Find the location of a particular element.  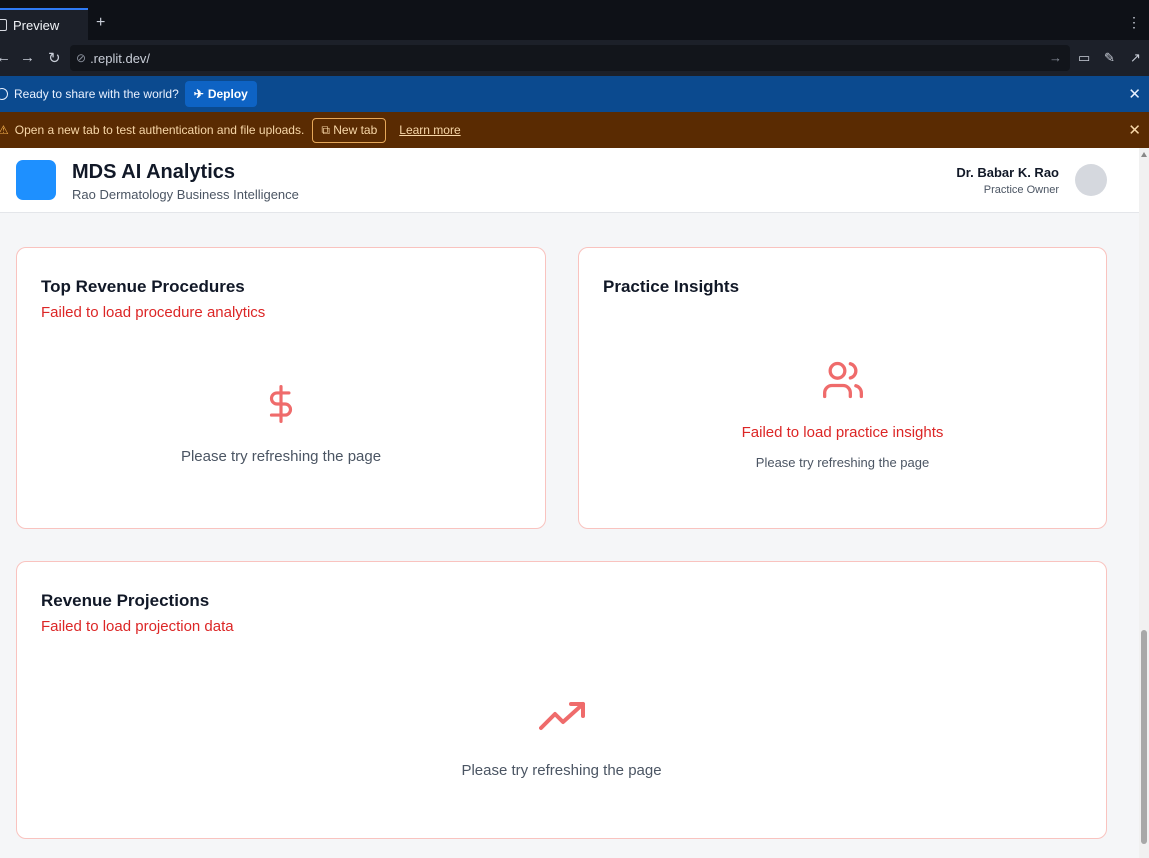

kebab-menu-icon: ⋮ is located at coordinates (1134, 22).